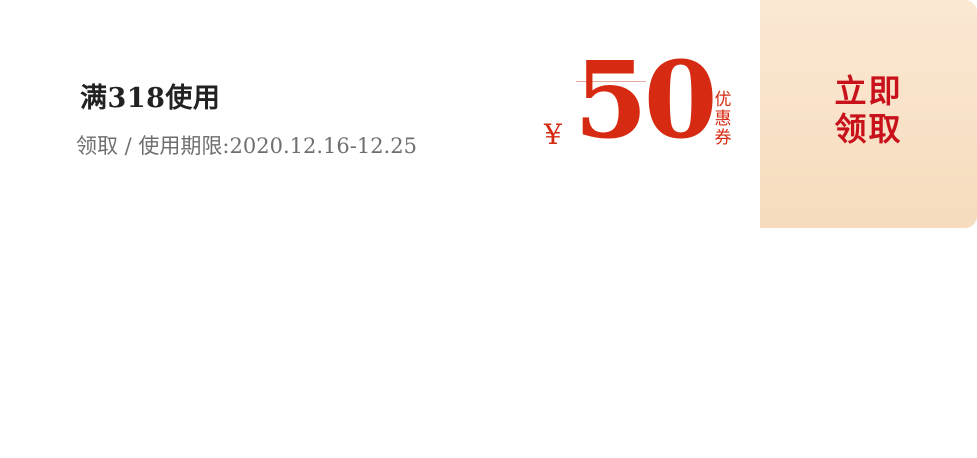  I want to click on claim-now-button: 立即 领取, so click(868, 114).